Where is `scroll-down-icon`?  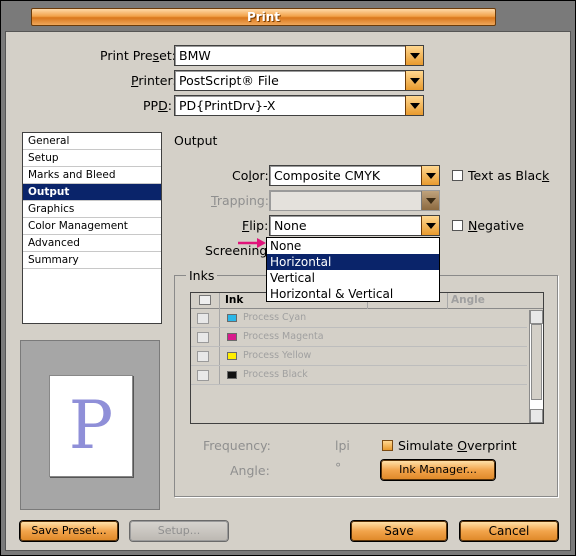 scroll-down-icon is located at coordinates (536, 416).